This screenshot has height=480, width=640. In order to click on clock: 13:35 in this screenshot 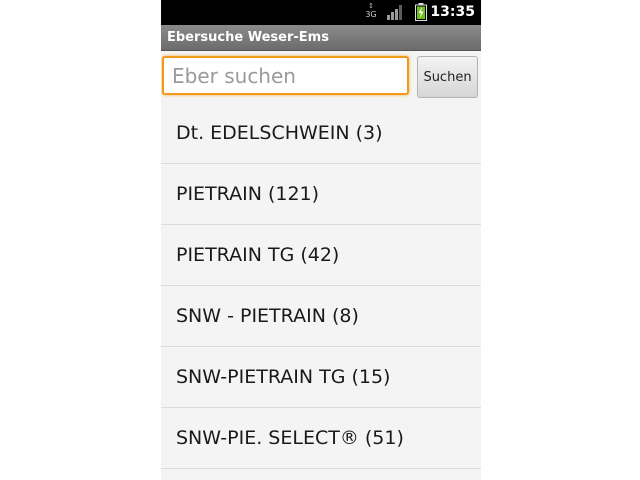, I will do `click(452, 12)`.